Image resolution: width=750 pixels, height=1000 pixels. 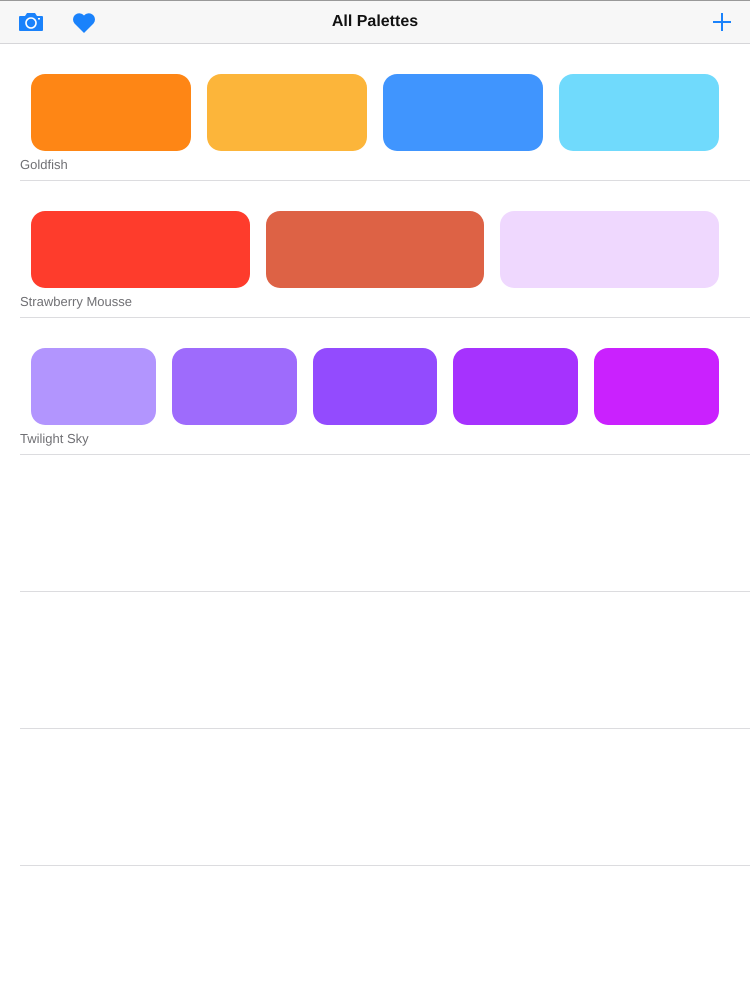 I want to click on nav-title: All Palettes, so click(x=375, y=21).